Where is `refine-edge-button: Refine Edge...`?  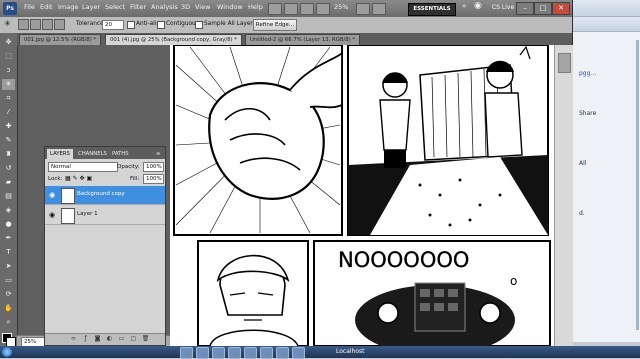 refine-edge-button: Refine Edge... is located at coordinates (275, 25).